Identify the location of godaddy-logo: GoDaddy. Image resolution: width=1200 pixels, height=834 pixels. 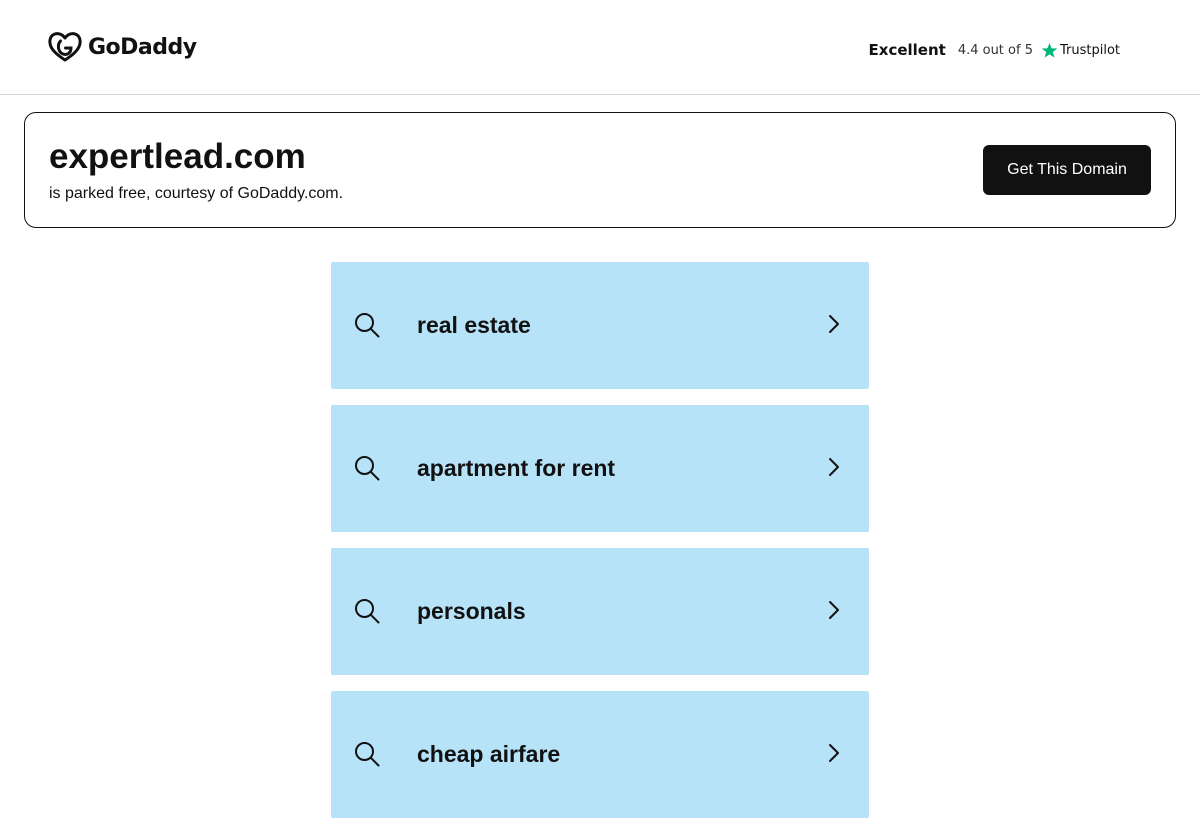
(122, 47).